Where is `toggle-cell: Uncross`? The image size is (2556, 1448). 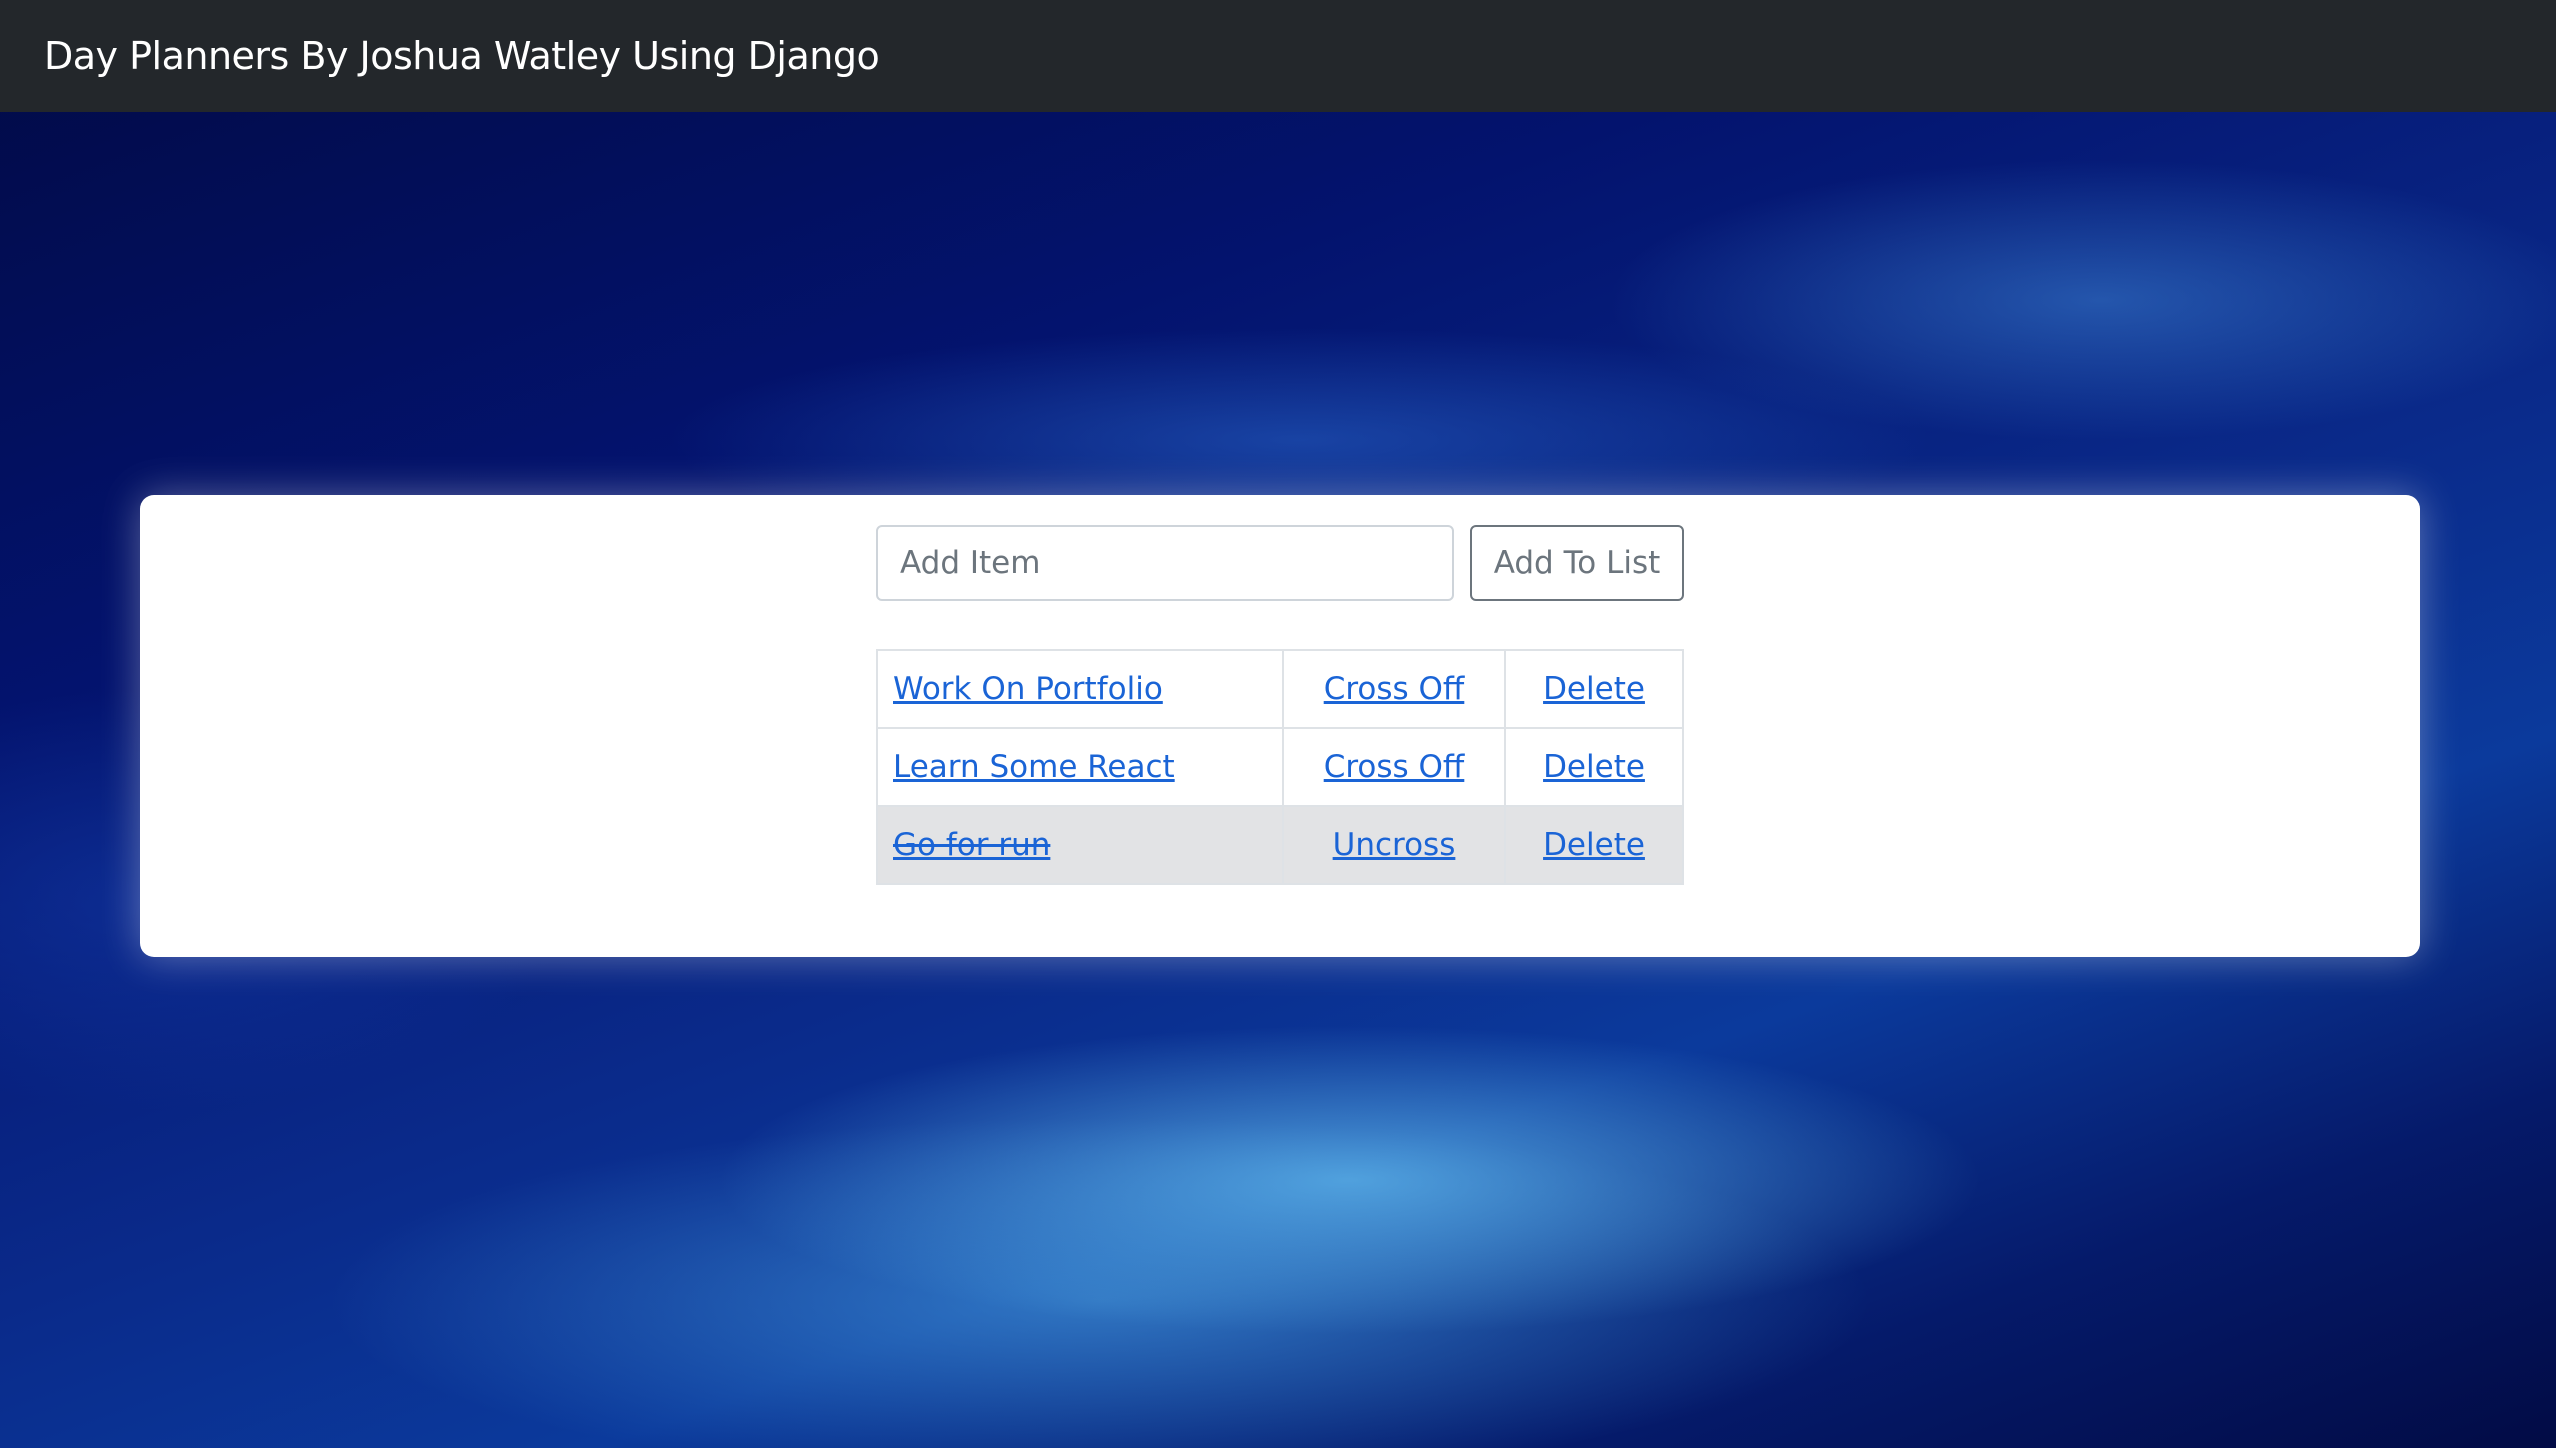 toggle-cell: Uncross is located at coordinates (1394, 845).